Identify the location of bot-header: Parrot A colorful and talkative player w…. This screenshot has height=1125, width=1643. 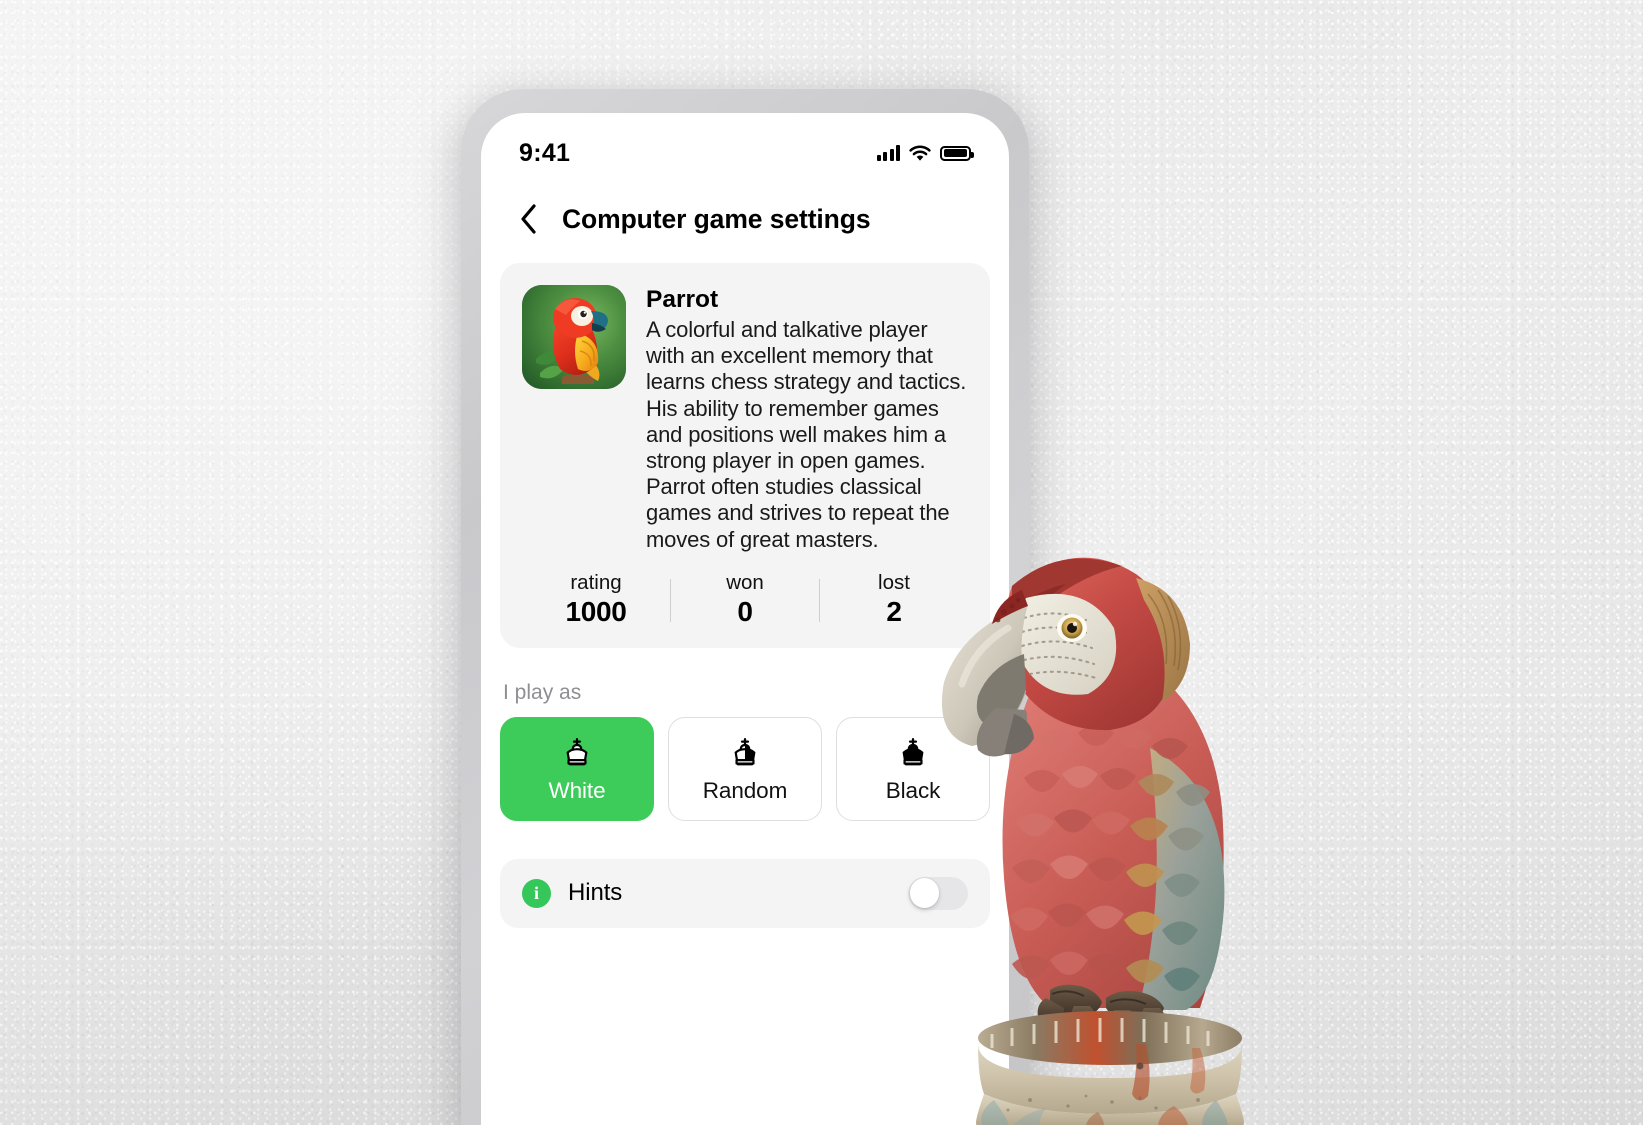
(745, 419).